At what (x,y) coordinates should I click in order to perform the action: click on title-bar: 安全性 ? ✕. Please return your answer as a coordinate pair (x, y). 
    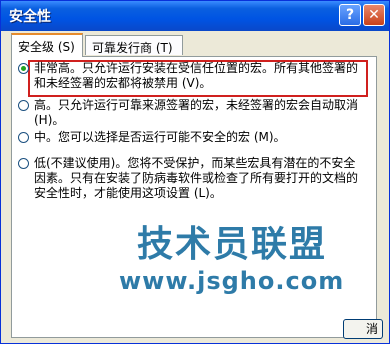
    Looking at the image, I should click on (195, 16).